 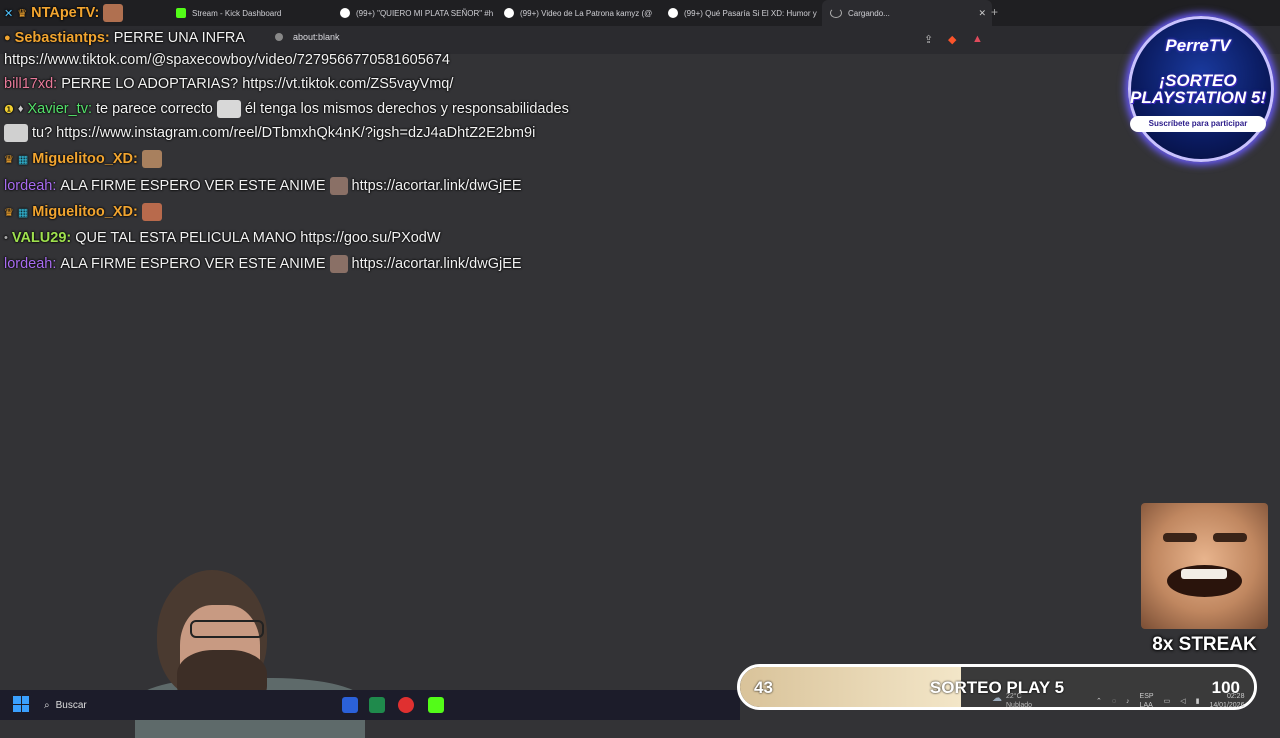 What do you see at coordinates (9, 109) in the screenshot?
I see `subscriber-badge-icon: ❶` at bounding box center [9, 109].